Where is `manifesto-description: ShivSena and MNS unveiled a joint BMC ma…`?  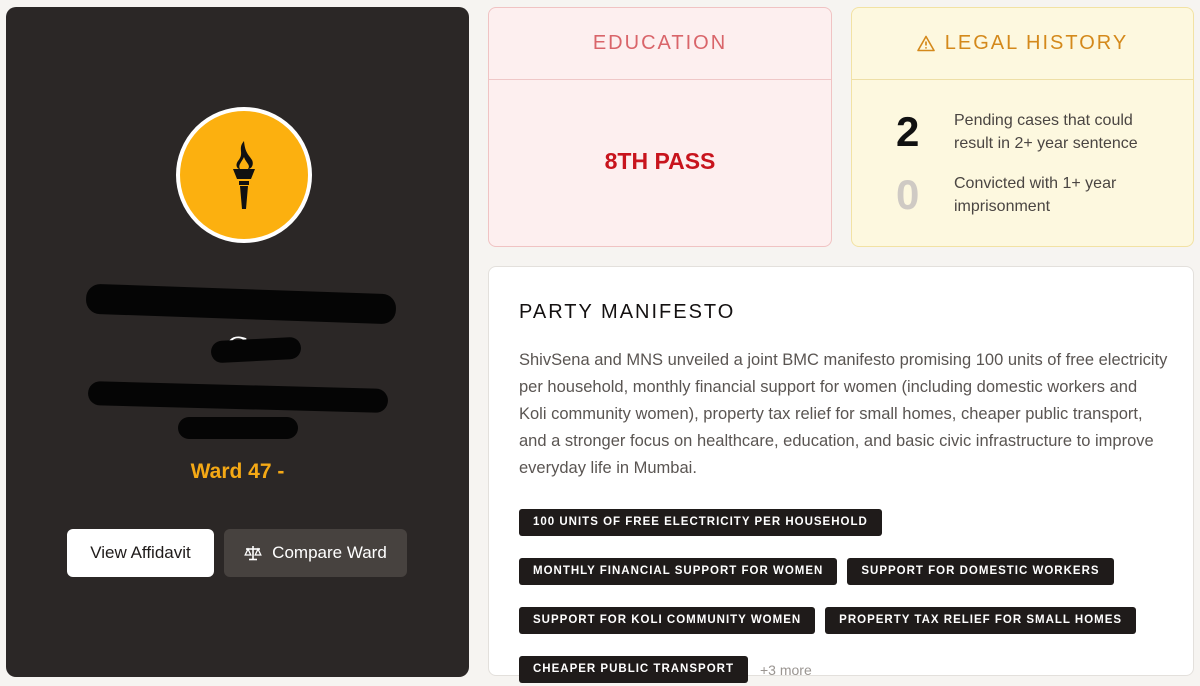 manifesto-description: ShivSena and MNS unveiled a joint BMC ma… is located at coordinates (843, 414).